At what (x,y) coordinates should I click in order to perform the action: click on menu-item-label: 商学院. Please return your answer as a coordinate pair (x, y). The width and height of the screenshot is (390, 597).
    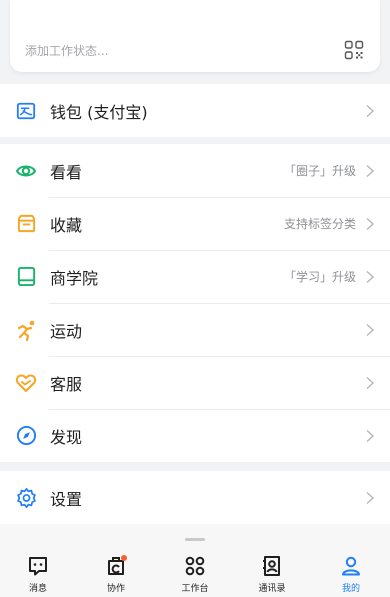
    Looking at the image, I should click on (74, 278).